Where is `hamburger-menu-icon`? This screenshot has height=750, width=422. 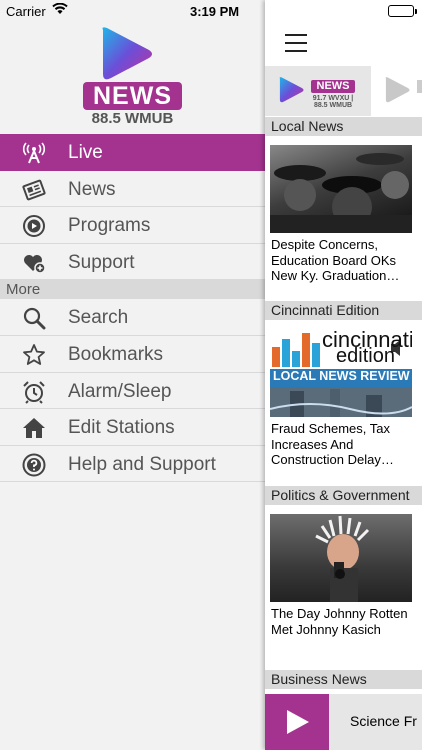
hamburger-menu-icon is located at coordinates (296, 46).